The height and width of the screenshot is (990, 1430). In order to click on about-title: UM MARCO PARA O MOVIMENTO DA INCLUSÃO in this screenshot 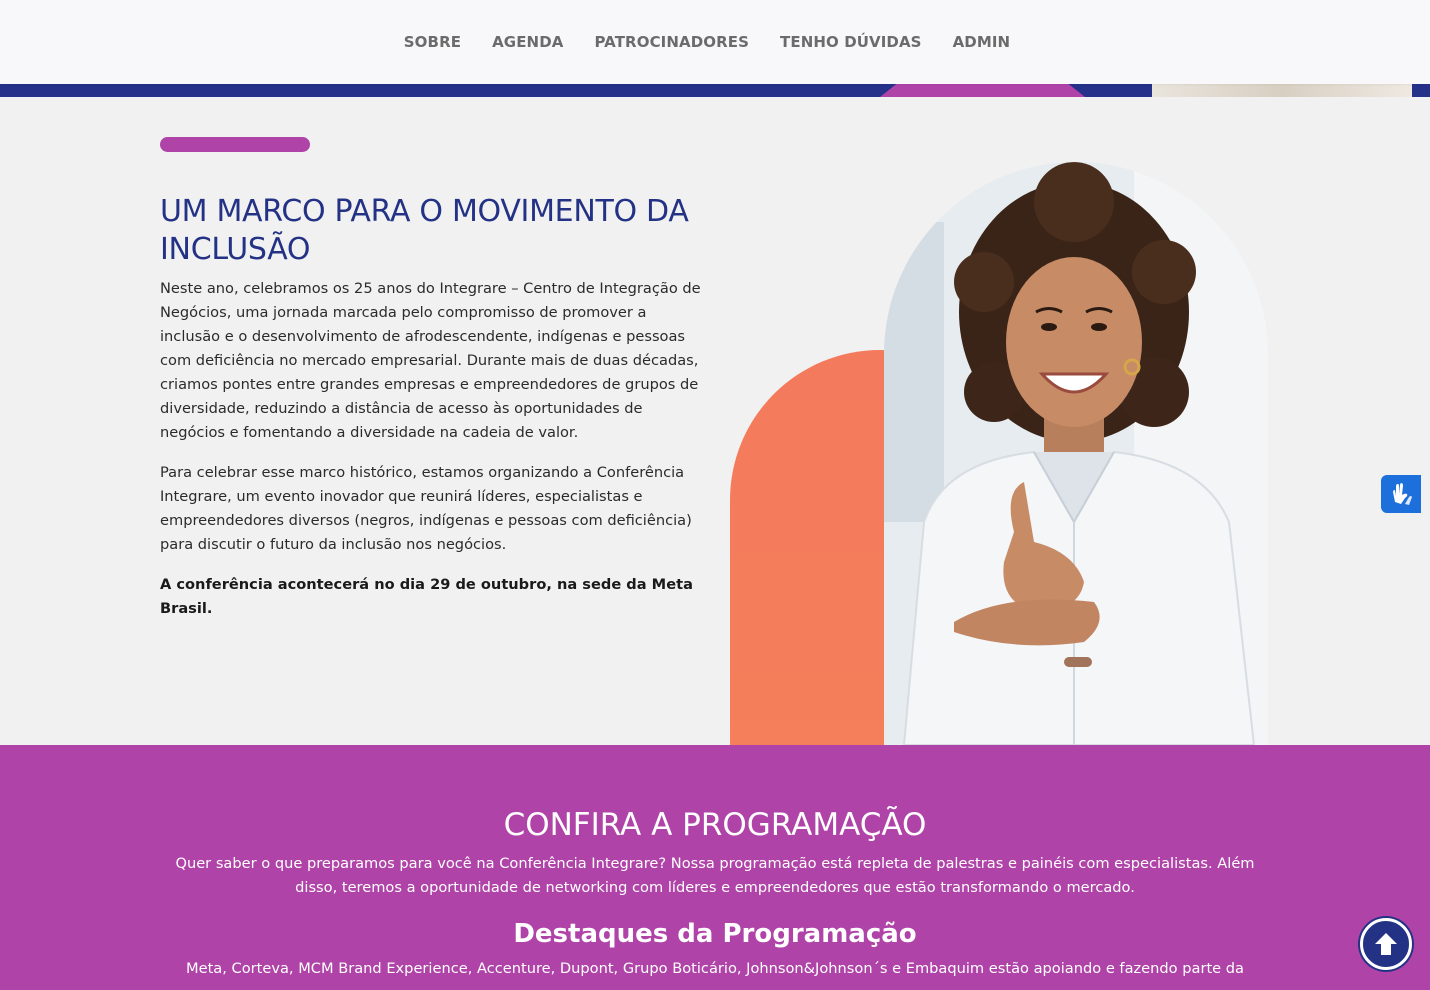, I will do `click(424, 230)`.